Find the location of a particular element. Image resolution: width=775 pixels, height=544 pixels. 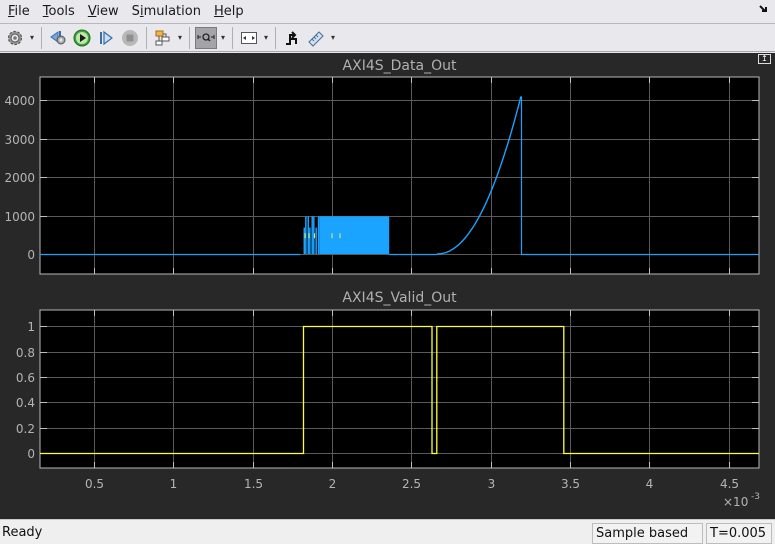

menu-file: File is located at coordinates (19, 11).